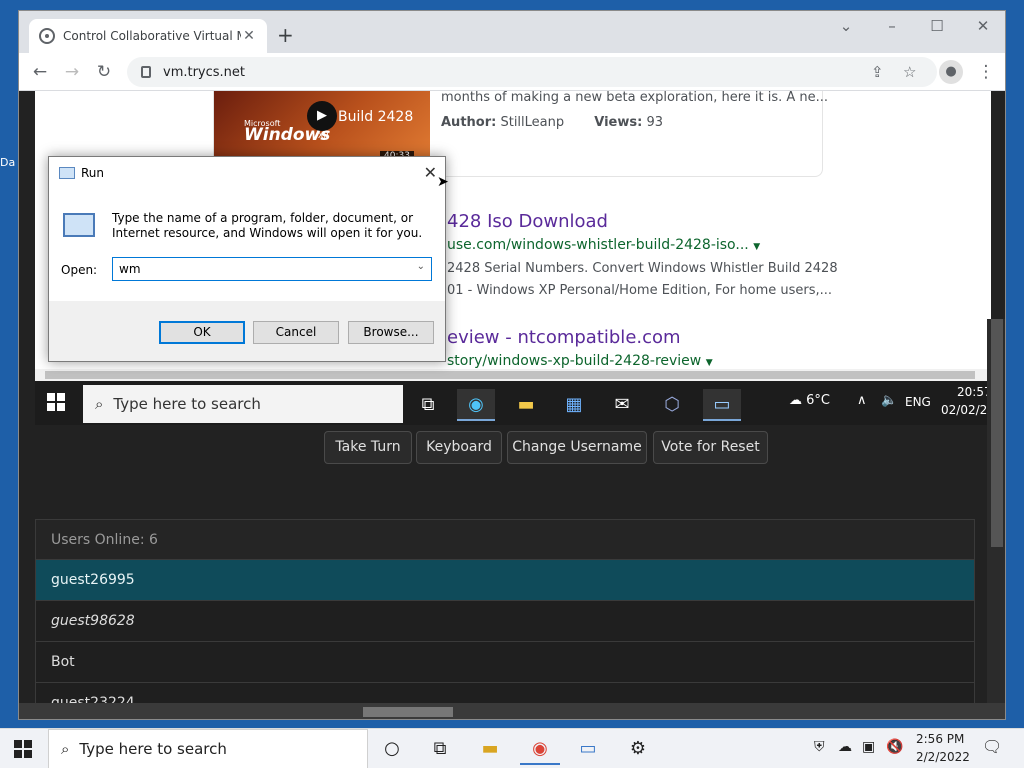 This screenshot has height=768, width=1024. Describe the element at coordinates (513, 375) in the screenshot. I see `vm-horizontal-scrollbar` at that location.